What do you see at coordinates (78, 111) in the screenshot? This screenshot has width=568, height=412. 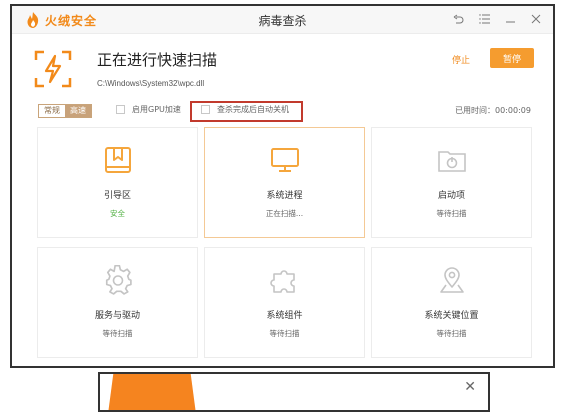 I see `mode-fast-tab: 高速` at bounding box center [78, 111].